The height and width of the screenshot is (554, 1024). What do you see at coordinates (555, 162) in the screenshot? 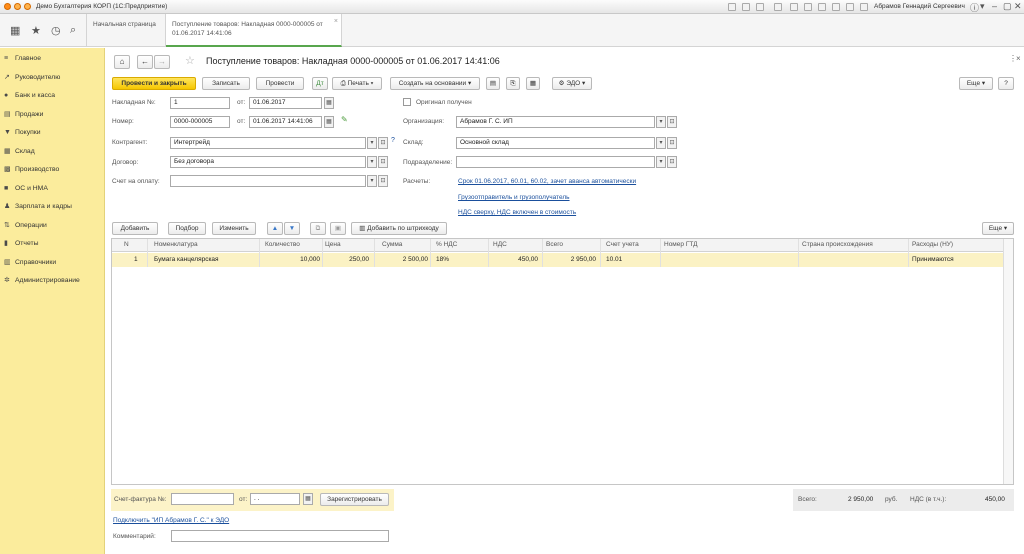
I see `division-field` at bounding box center [555, 162].